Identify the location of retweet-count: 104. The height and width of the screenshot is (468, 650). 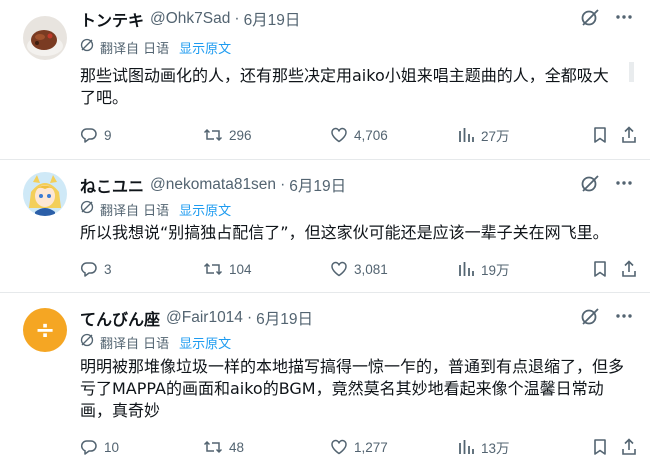
(240, 269).